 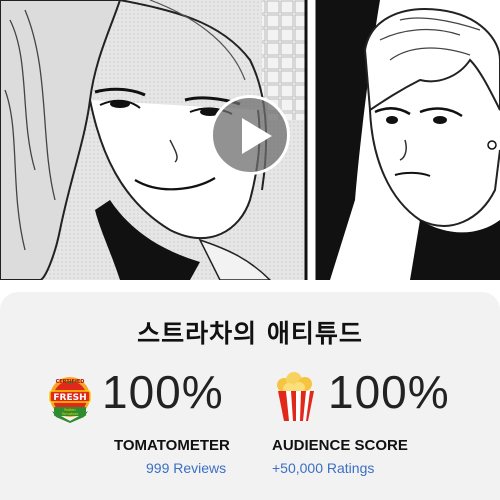 I want to click on page-title: 스트라차의 애티튜드, so click(x=250, y=333).